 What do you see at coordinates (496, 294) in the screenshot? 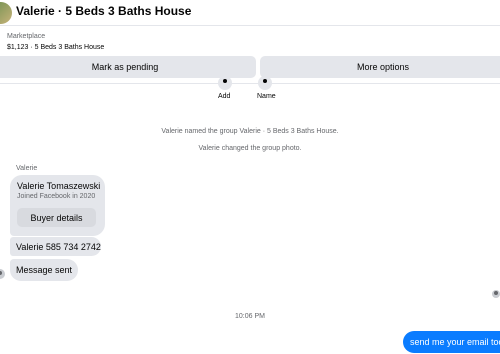
I see `read-receipt-avatar` at bounding box center [496, 294].